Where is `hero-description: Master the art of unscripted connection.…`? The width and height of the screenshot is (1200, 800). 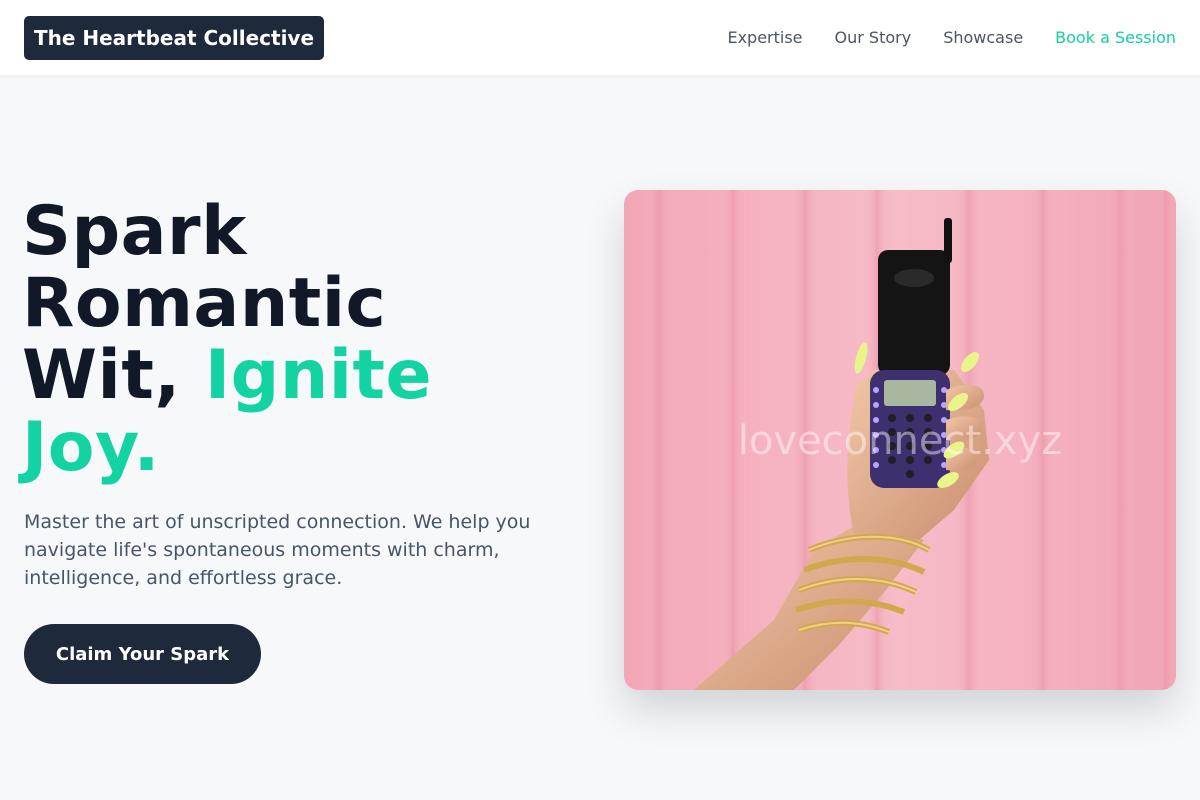 hero-description: Master the art of unscripted connection.… is located at coordinates (277, 550).